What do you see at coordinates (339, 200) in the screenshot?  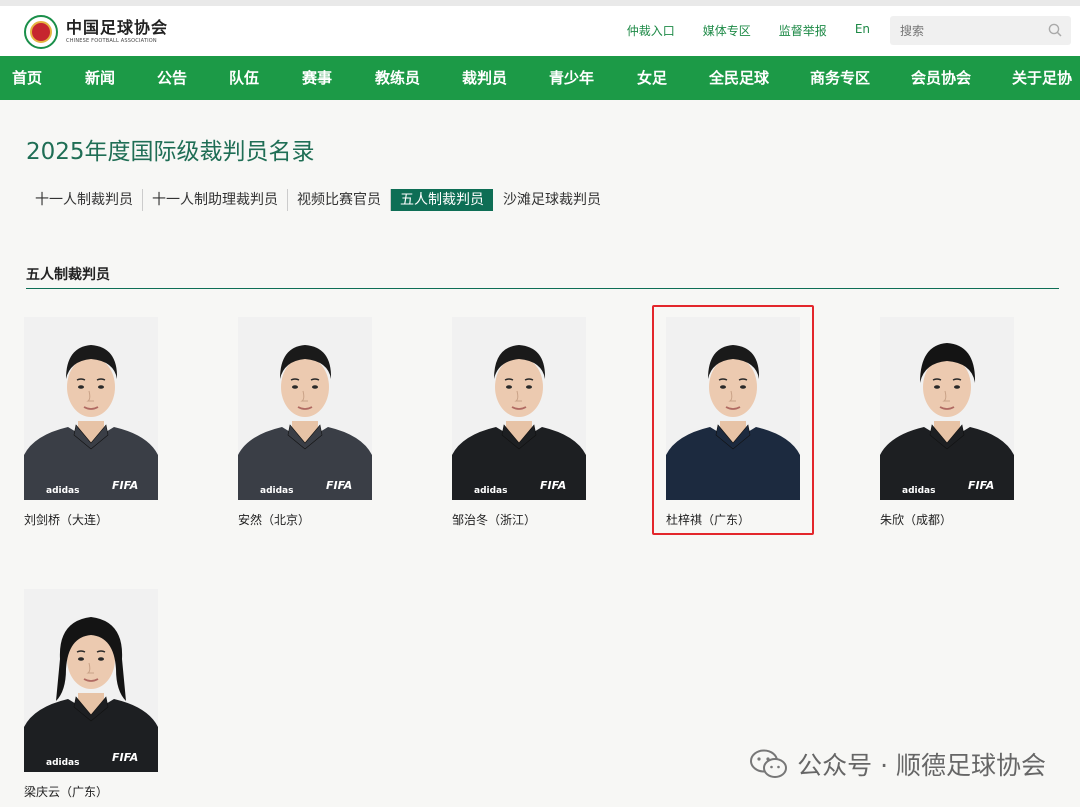 I see `tab-video-officials: 视频比赛官员` at bounding box center [339, 200].